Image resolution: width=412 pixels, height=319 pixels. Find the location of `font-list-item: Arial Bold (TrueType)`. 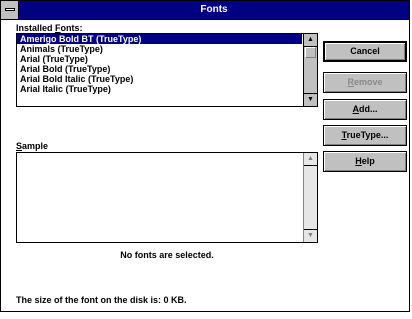

font-list-item: Arial Bold (TrueType) is located at coordinates (159, 69).